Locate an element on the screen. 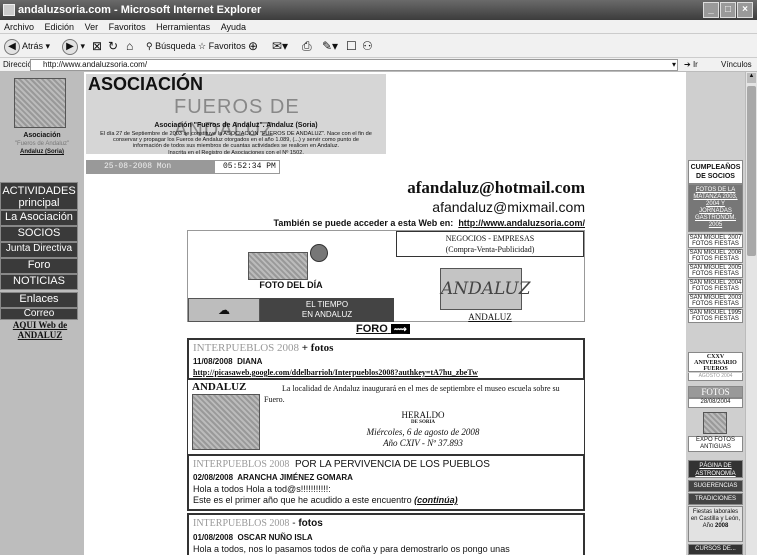 This screenshot has height=555, width=757. weather-link: EL TIEMPO EN ANDALUZ is located at coordinates (327, 310).